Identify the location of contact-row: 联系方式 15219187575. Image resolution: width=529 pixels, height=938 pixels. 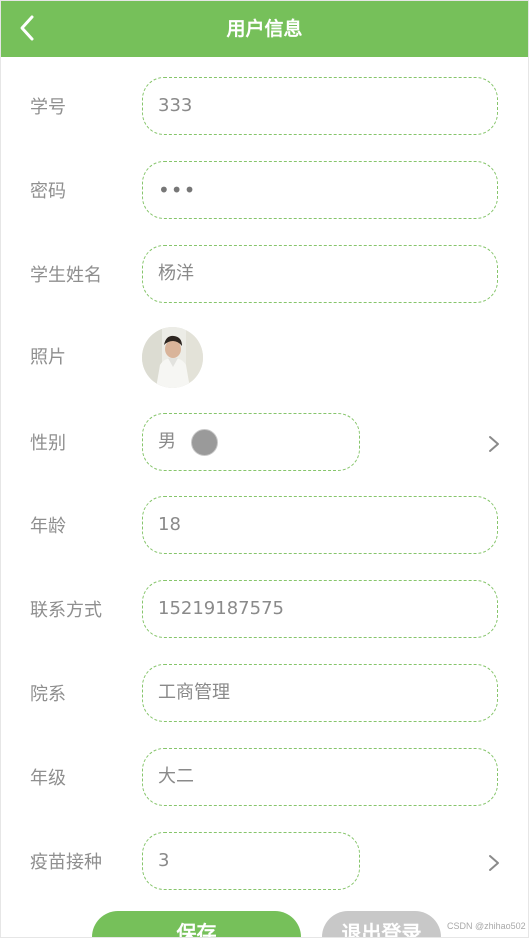
(264, 611).